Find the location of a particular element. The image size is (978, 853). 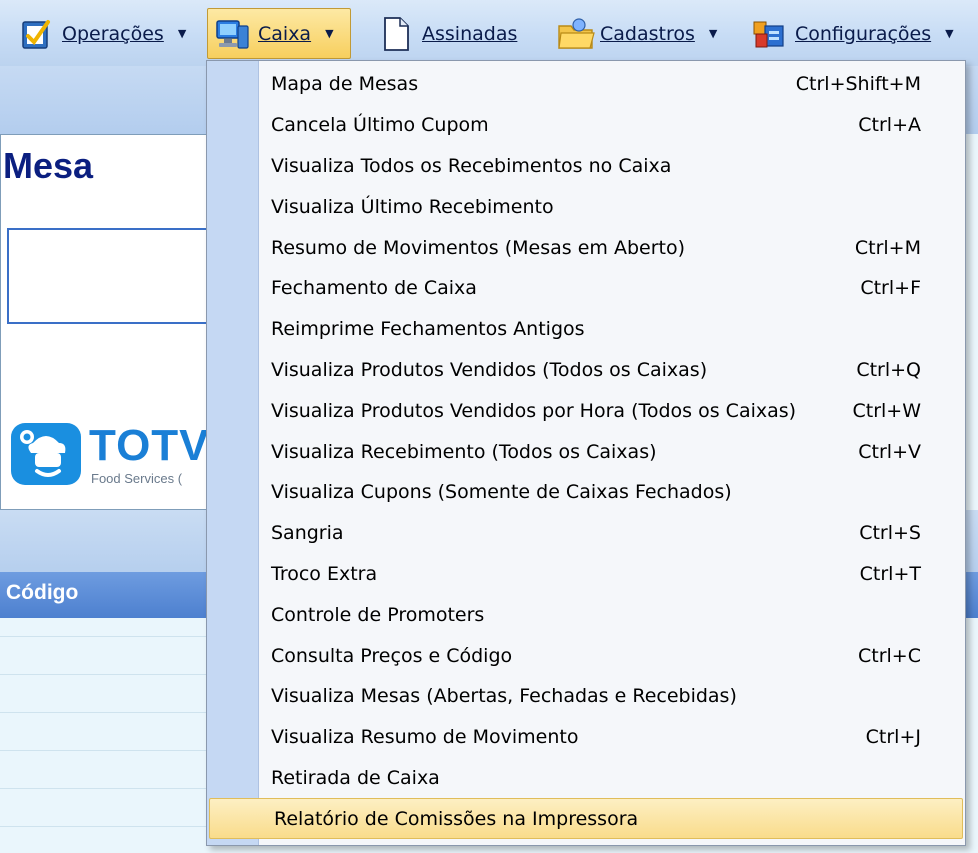

menu-item-shortcut: Ctrl+V is located at coordinates (889, 451).